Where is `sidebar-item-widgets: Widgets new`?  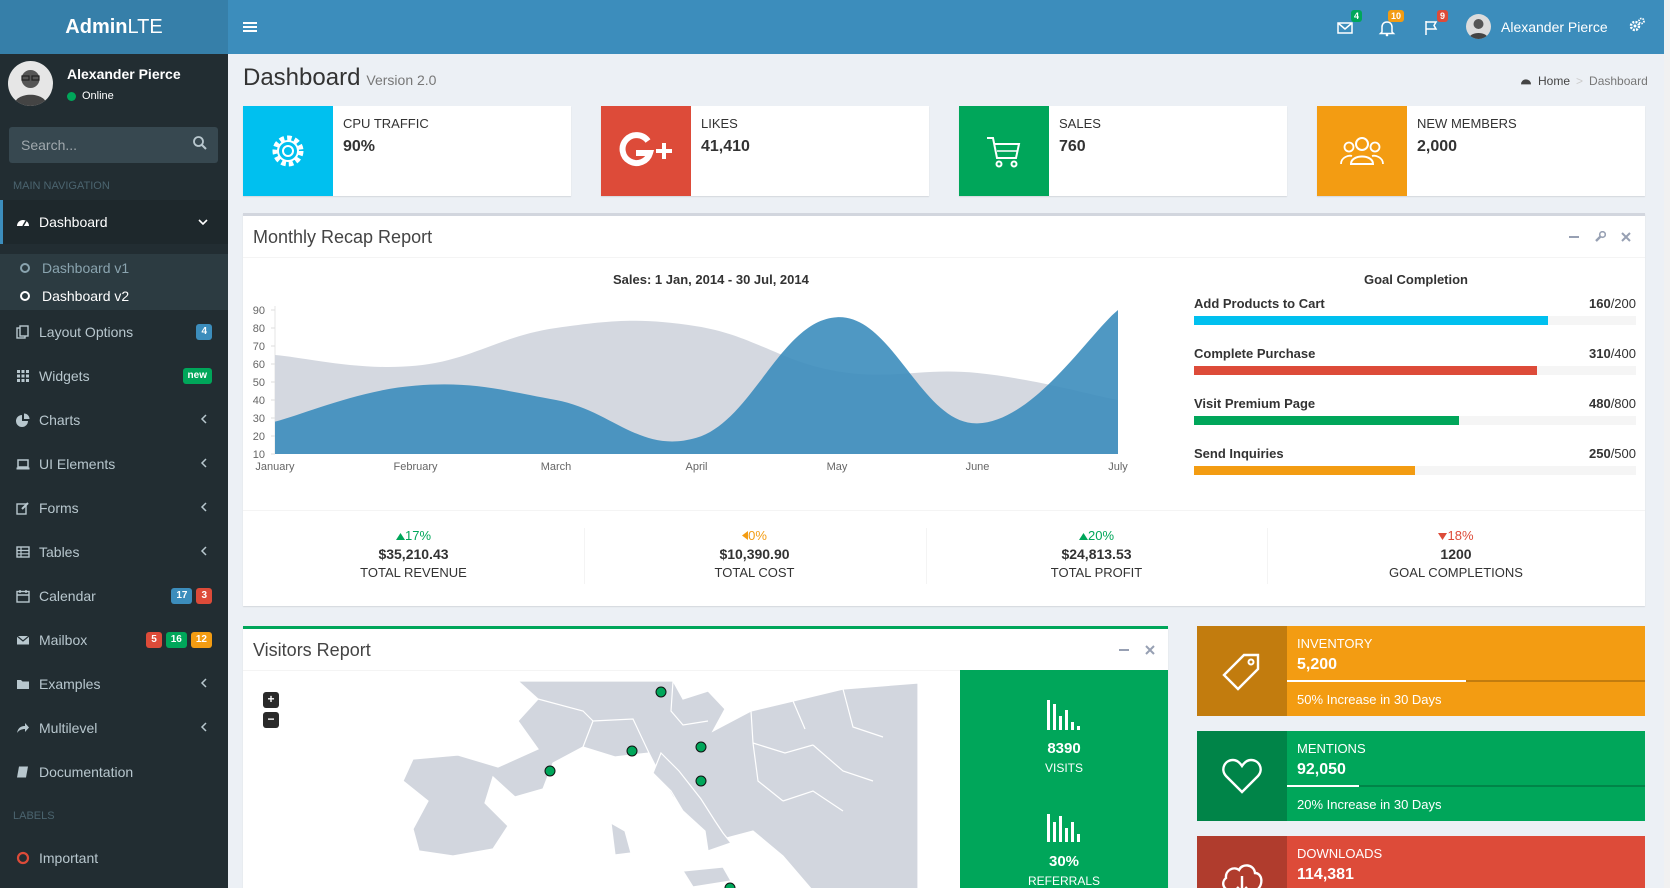 sidebar-item-widgets: Widgets new is located at coordinates (114, 376).